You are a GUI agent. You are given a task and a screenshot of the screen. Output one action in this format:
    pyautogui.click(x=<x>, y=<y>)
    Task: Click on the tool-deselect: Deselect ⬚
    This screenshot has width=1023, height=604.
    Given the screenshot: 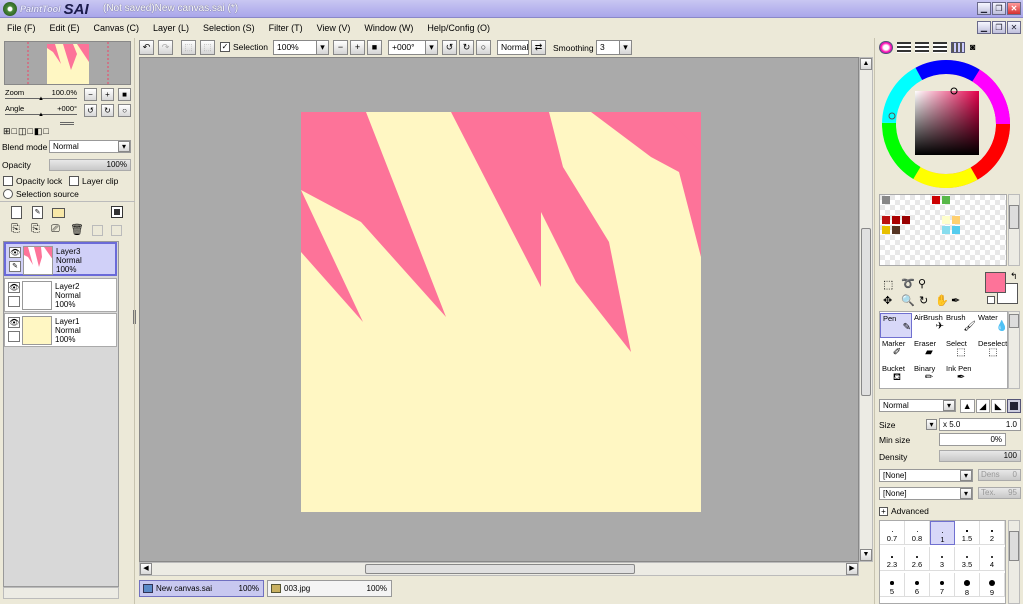 What is the action you would take?
    pyautogui.click(x=992, y=351)
    